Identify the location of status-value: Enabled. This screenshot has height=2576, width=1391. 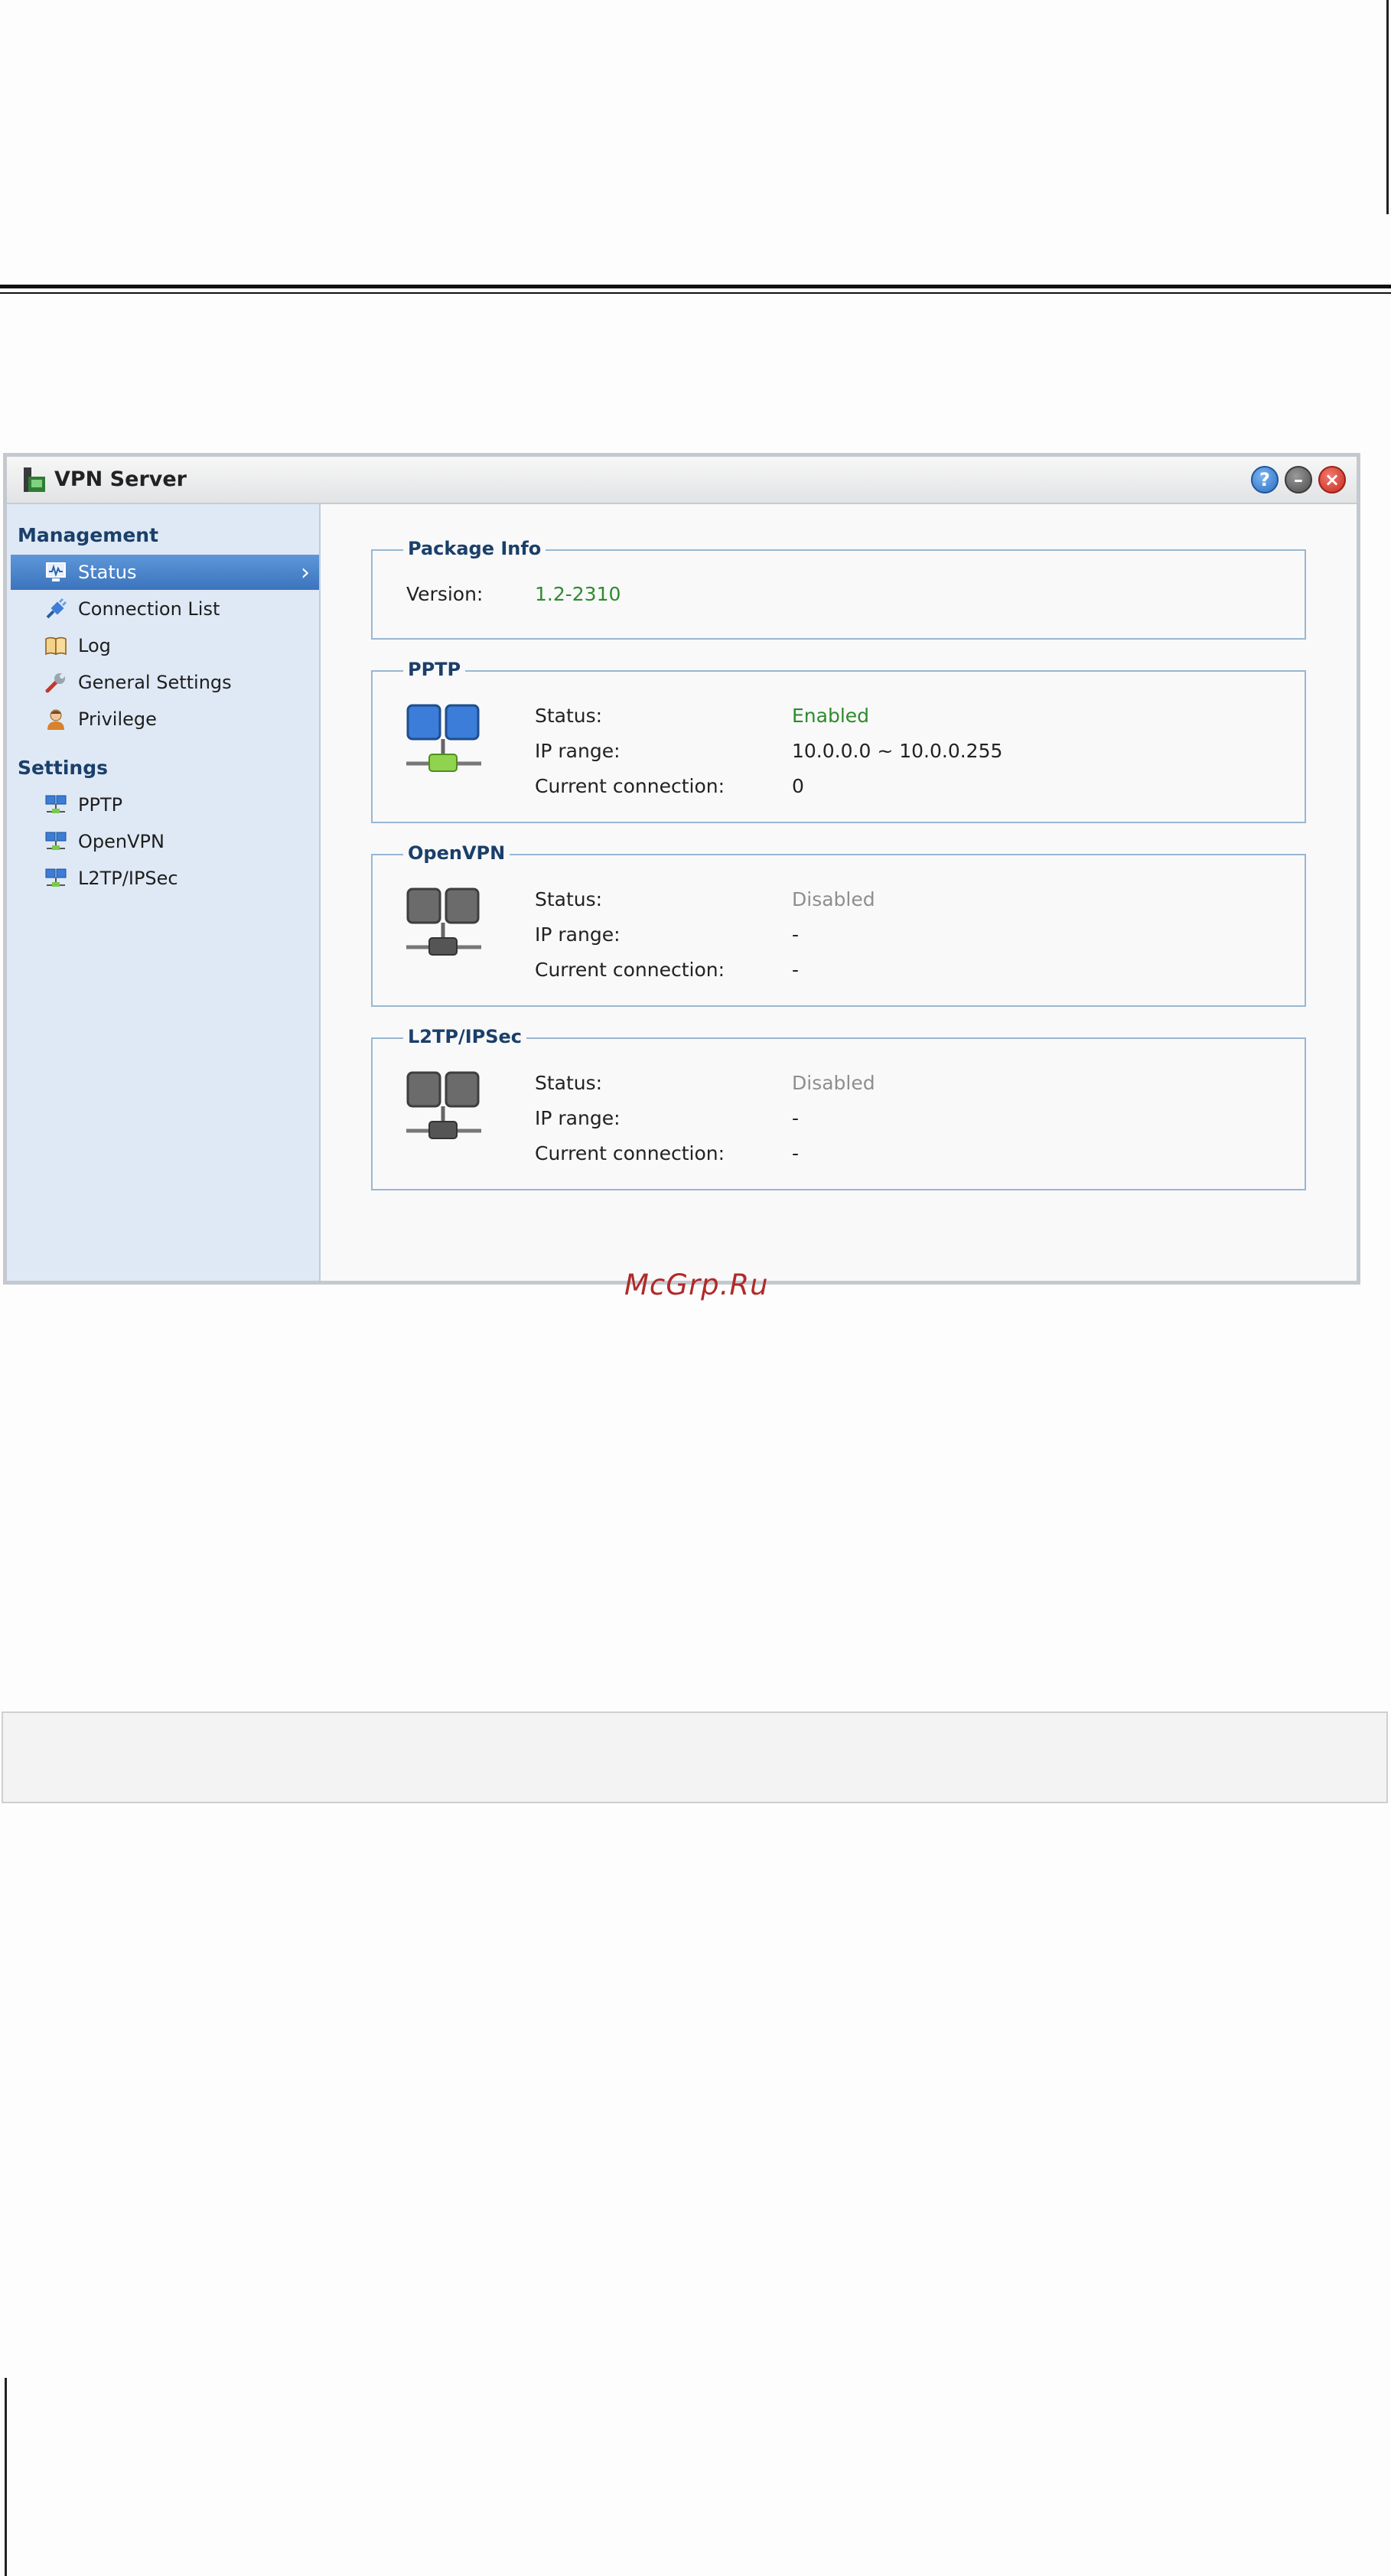
(831, 716).